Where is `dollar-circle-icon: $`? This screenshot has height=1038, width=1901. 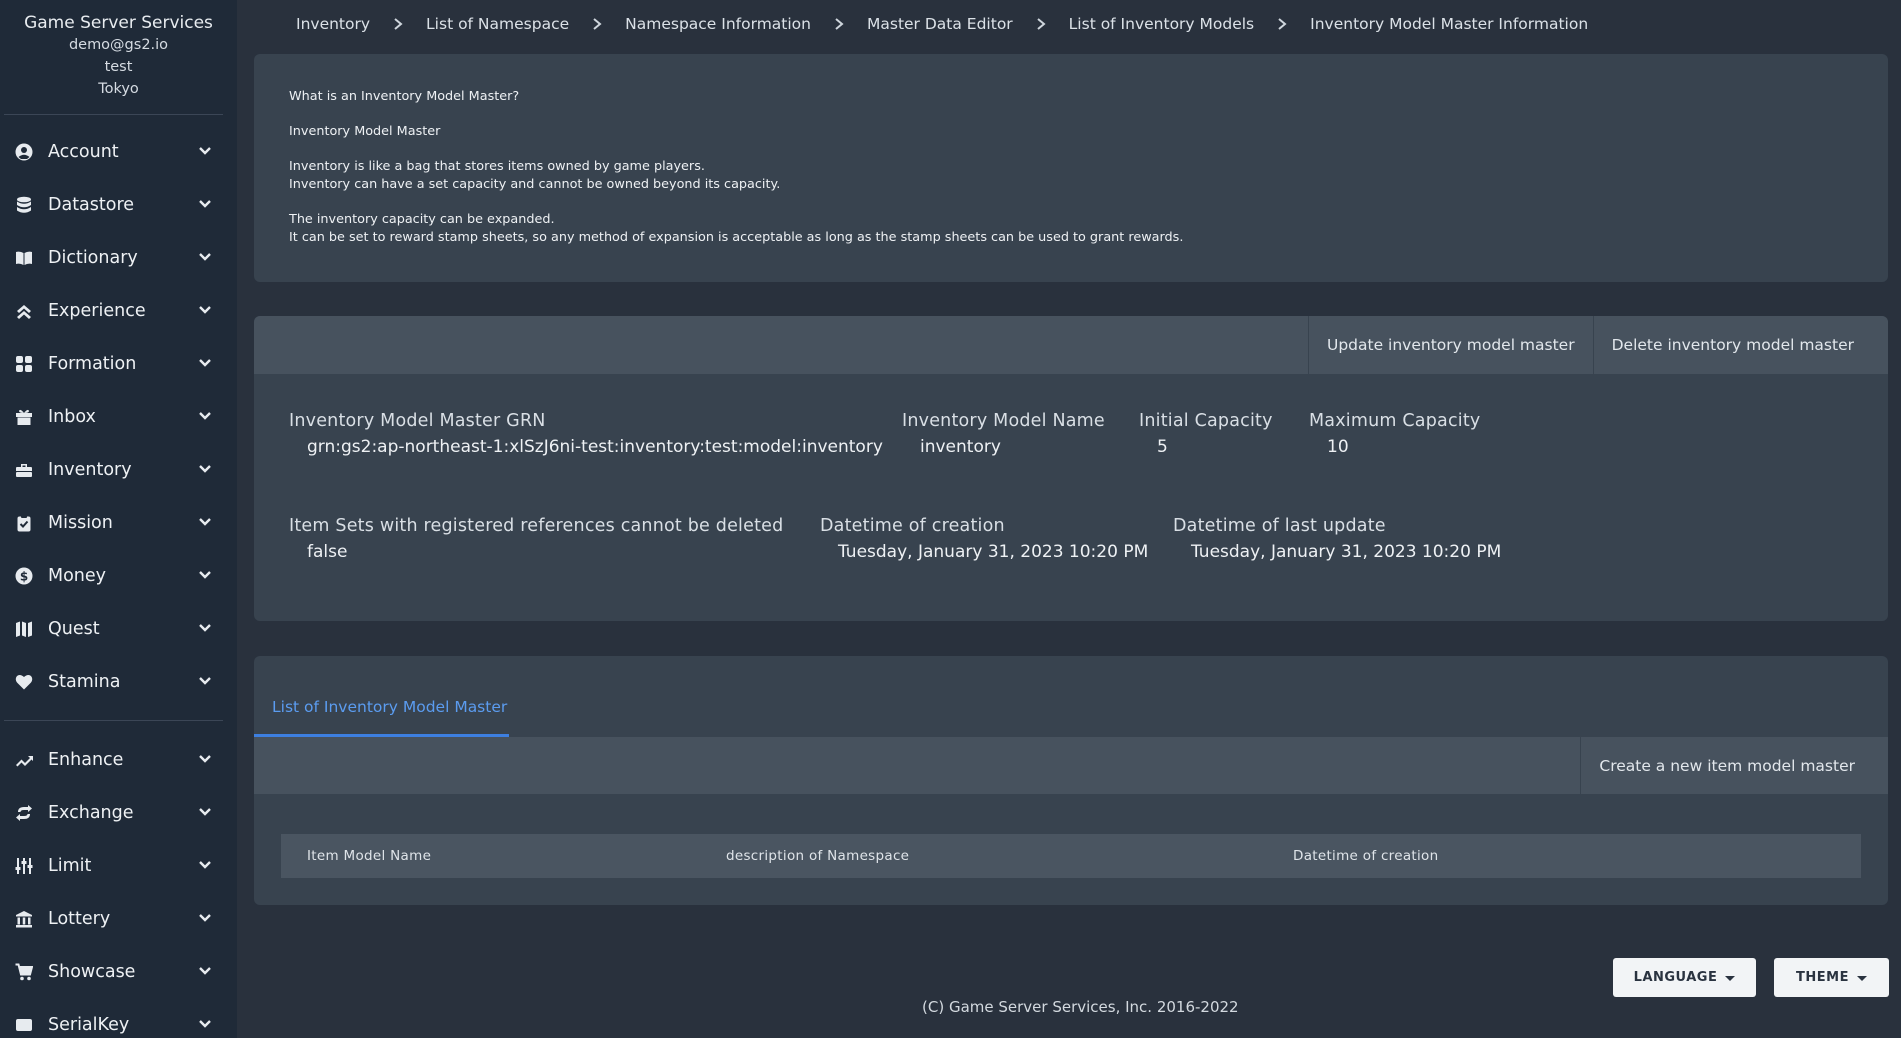 dollar-circle-icon: $ is located at coordinates (24, 576).